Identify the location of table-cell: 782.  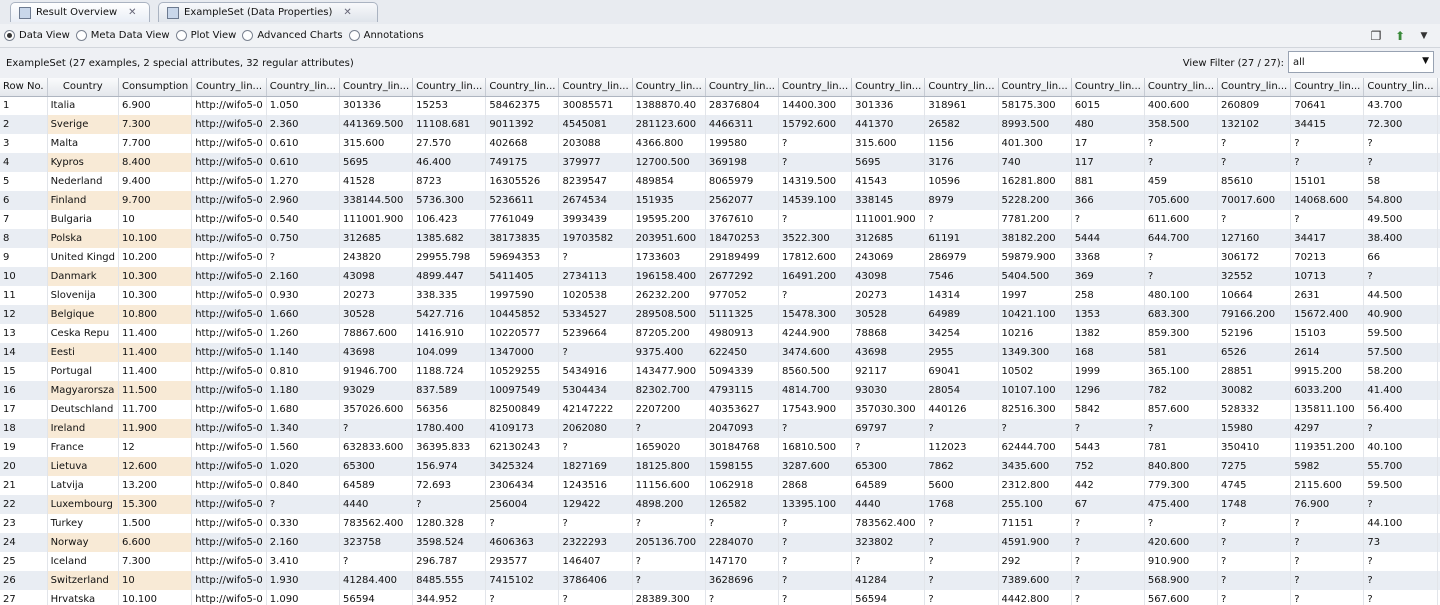
(1181, 390).